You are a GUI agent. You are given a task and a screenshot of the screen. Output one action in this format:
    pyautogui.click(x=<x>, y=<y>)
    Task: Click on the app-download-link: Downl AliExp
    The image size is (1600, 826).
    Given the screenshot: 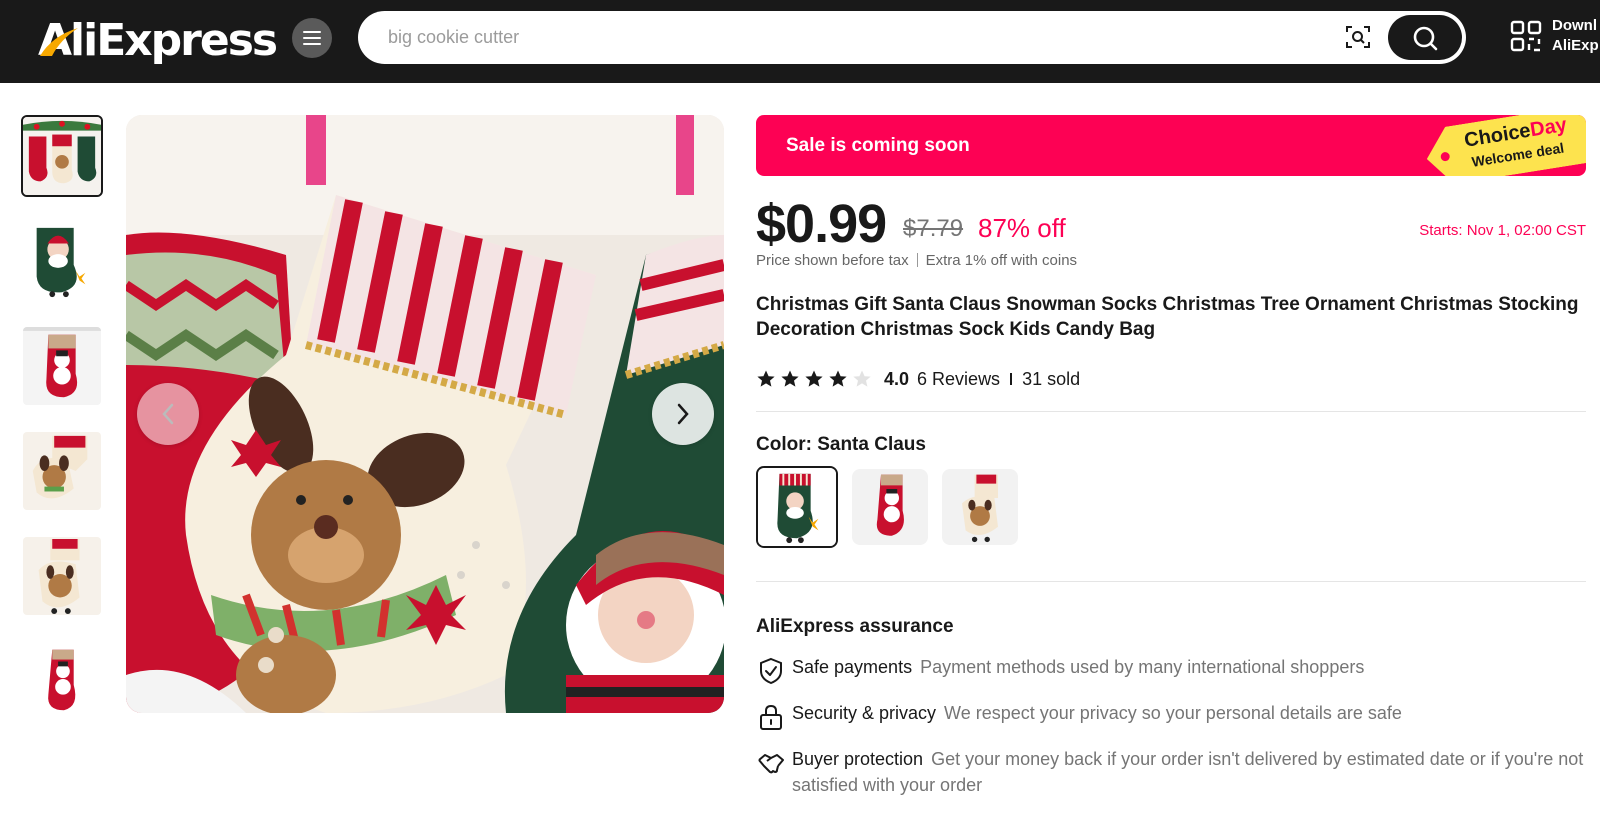 What is the action you would take?
    pyautogui.click(x=1554, y=36)
    